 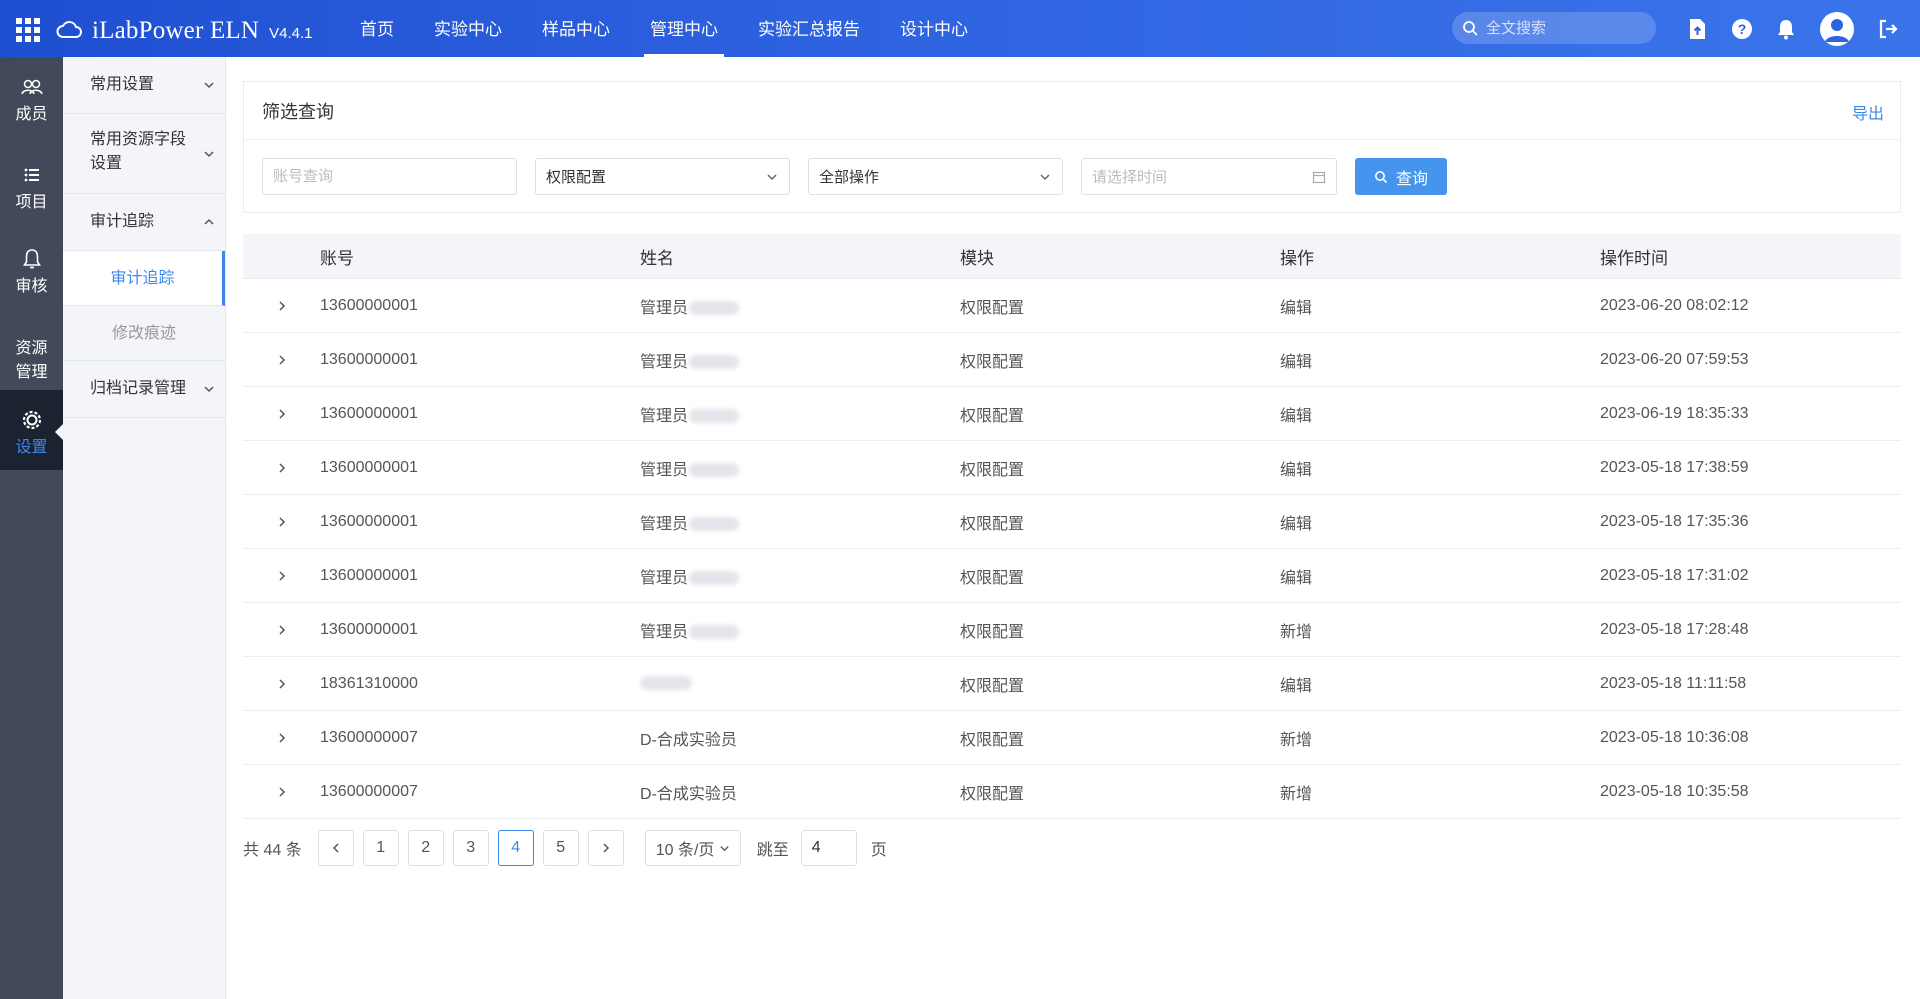 What do you see at coordinates (1566, 28) in the screenshot?
I see `global-search-input` at bounding box center [1566, 28].